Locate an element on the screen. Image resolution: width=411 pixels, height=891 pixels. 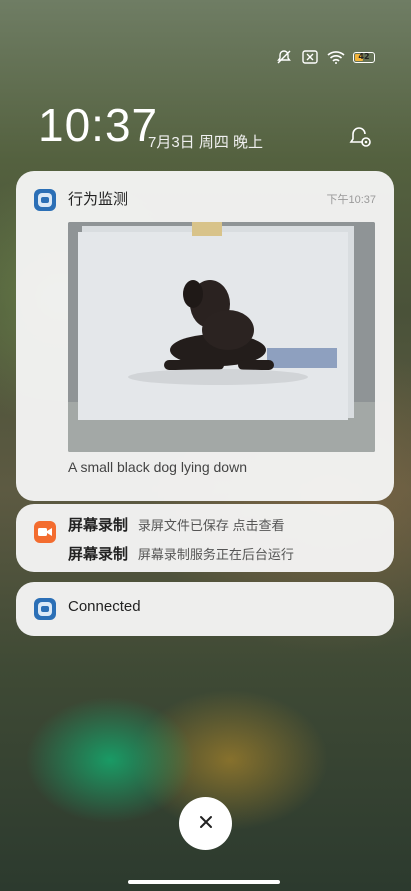
lockscreen-time: 10:37 is located at coordinates (98, 125).